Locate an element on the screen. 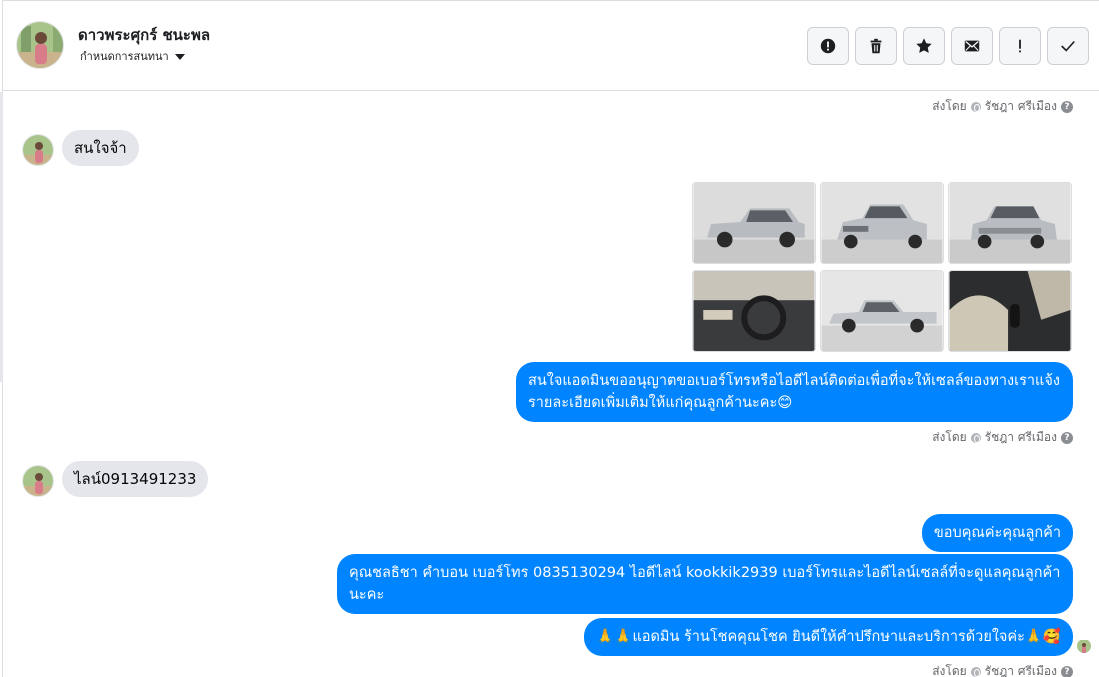 This screenshot has width=1099, height=677. star-icon is located at coordinates (924, 45).